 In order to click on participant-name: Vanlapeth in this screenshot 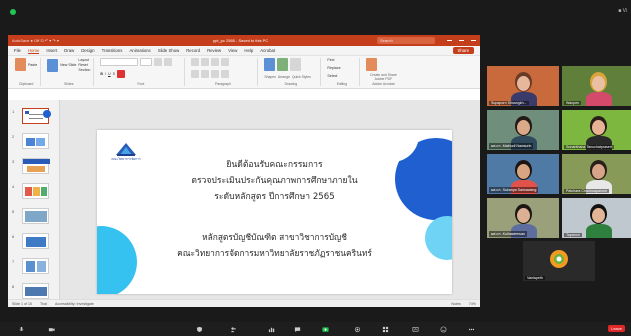, I will do `click(535, 278)`.